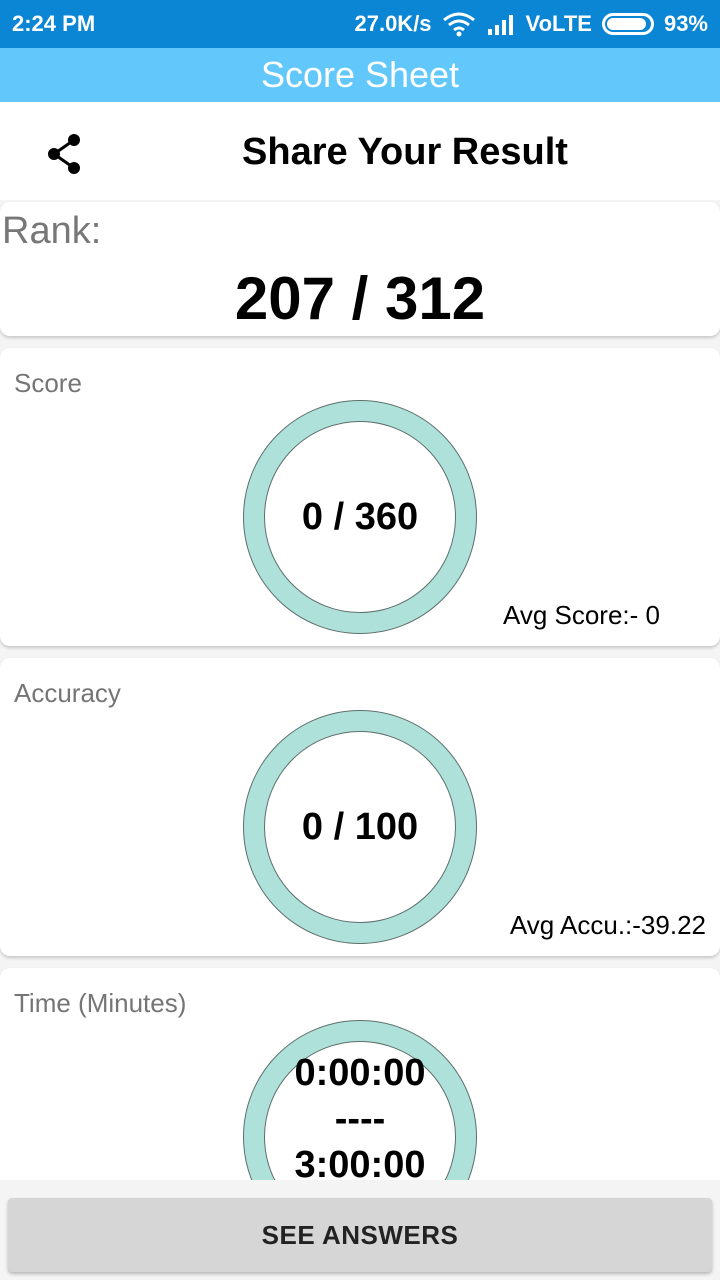 This screenshot has width=720, height=1280. I want to click on battery-icon, so click(627, 24).